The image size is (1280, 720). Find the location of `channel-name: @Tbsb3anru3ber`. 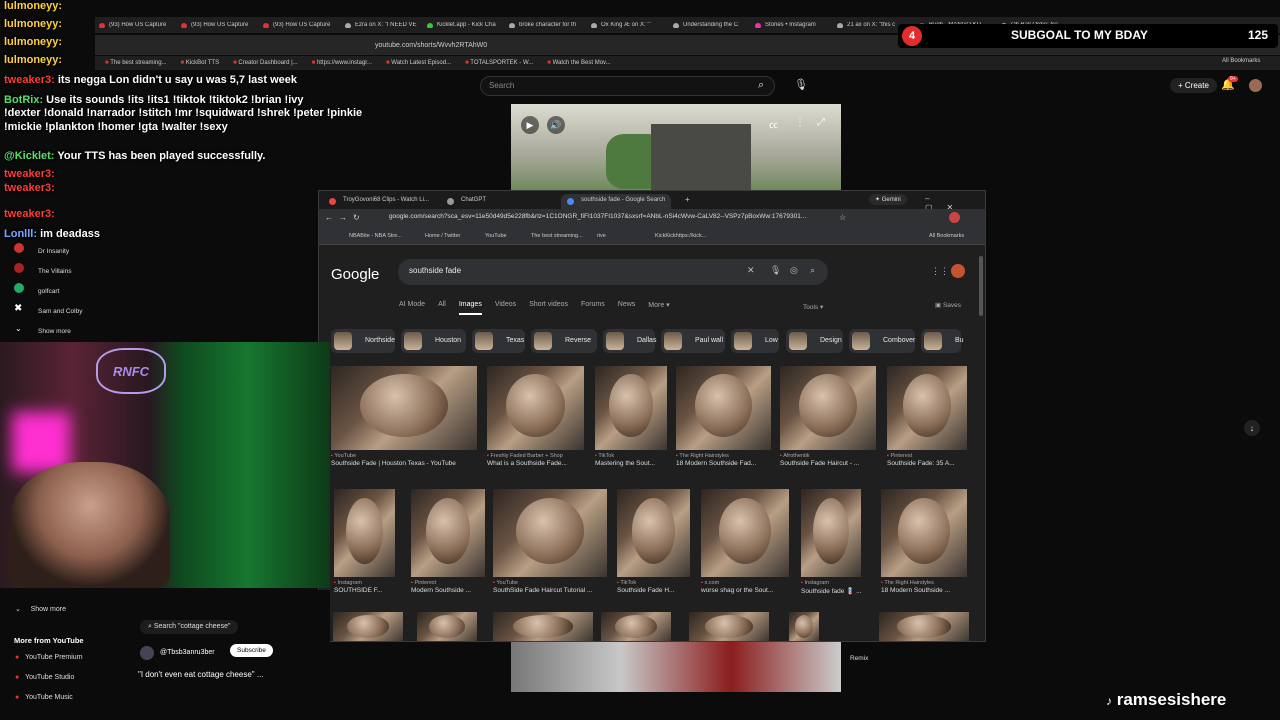

channel-name: @Tbsb3anru3ber is located at coordinates (187, 652).